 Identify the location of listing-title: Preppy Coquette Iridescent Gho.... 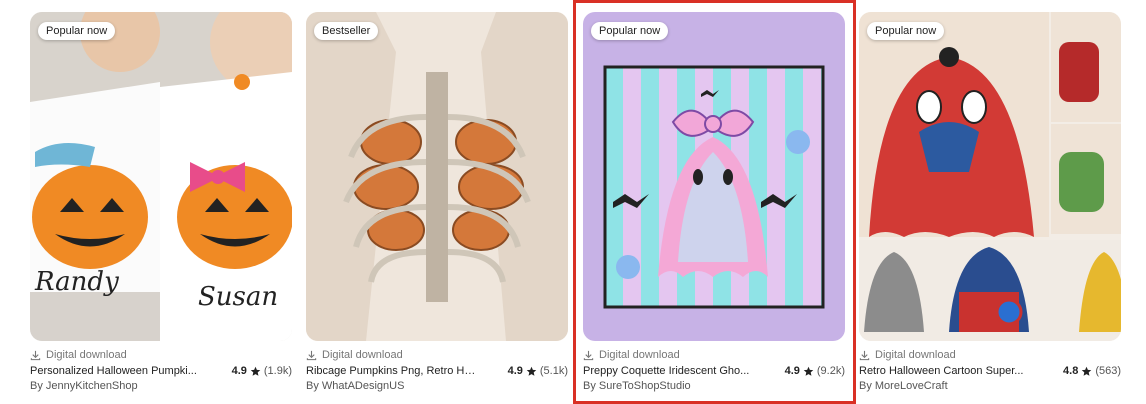
(666, 371).